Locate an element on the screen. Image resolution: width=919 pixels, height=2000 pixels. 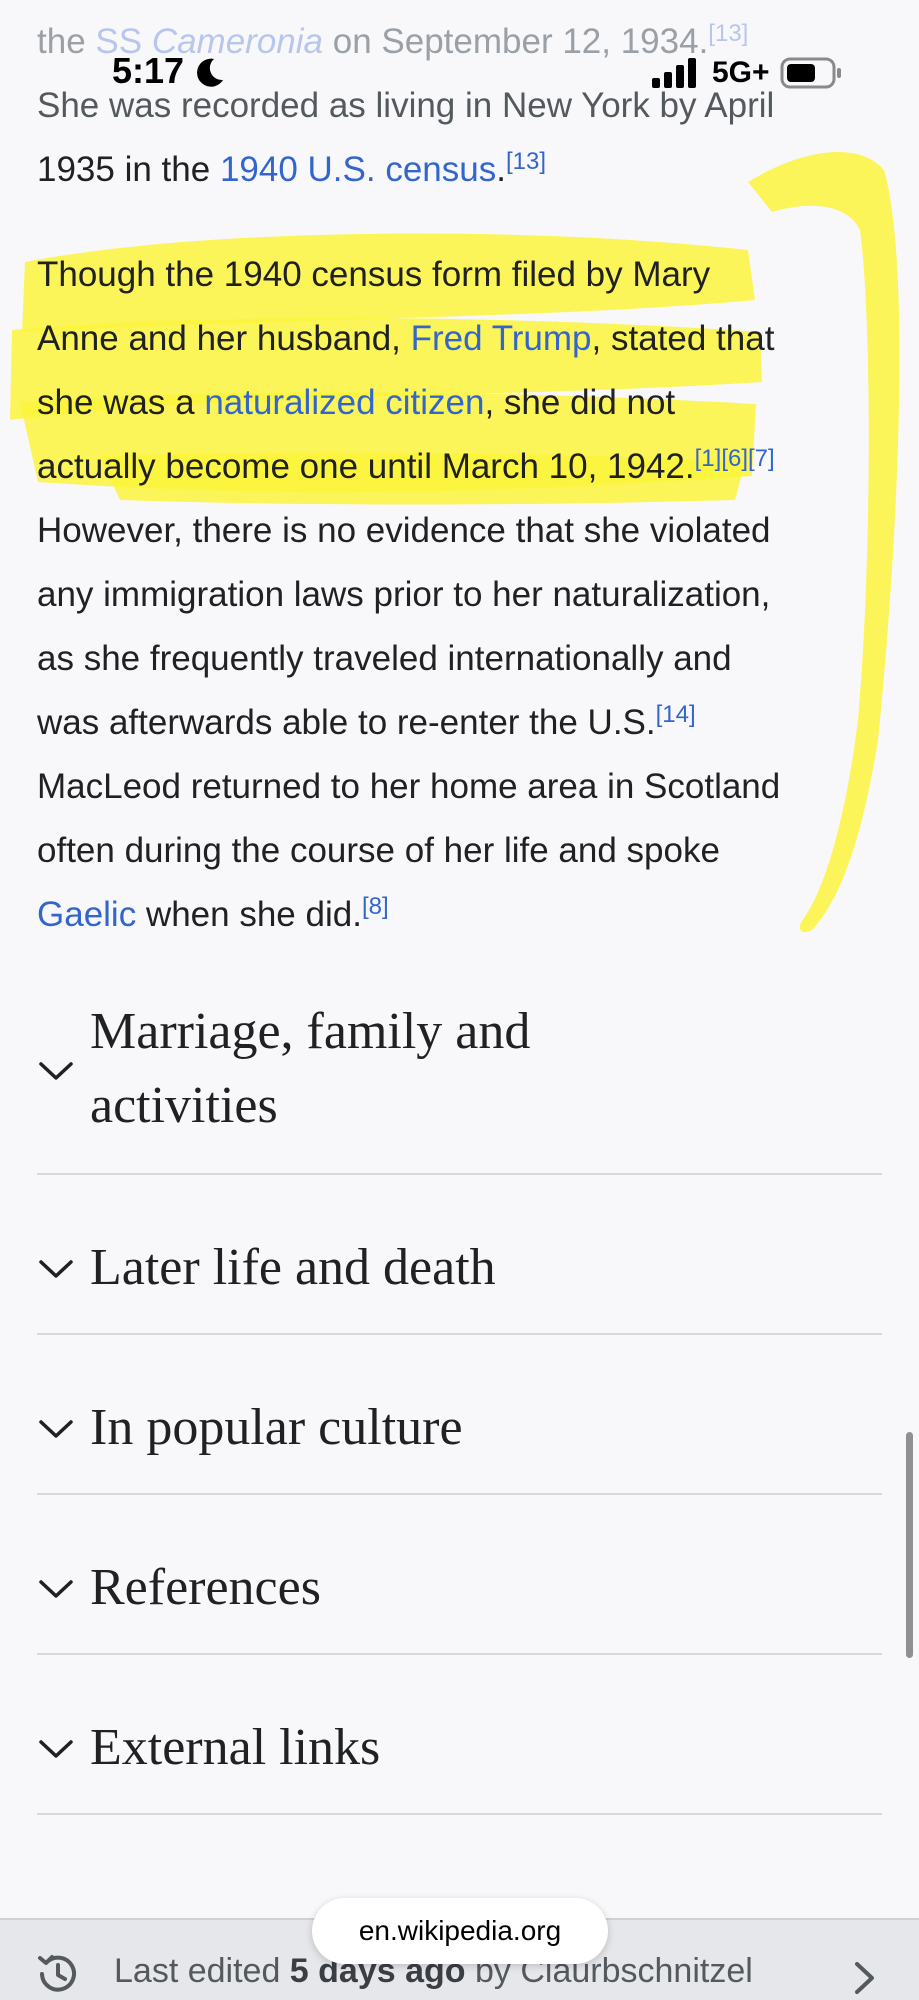
section-marriage-family-activities: Marriage, family and activities is located at coordinates (459, 1080).